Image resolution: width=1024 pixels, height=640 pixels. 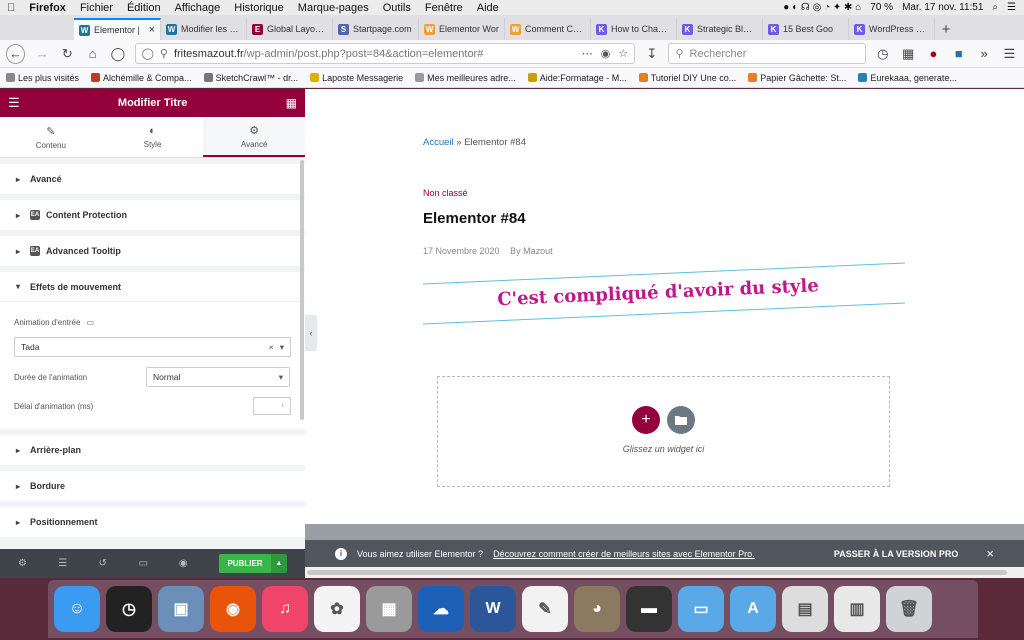 I want to click on bookmark-item: Les plus visités, so click(x=42, y=78).